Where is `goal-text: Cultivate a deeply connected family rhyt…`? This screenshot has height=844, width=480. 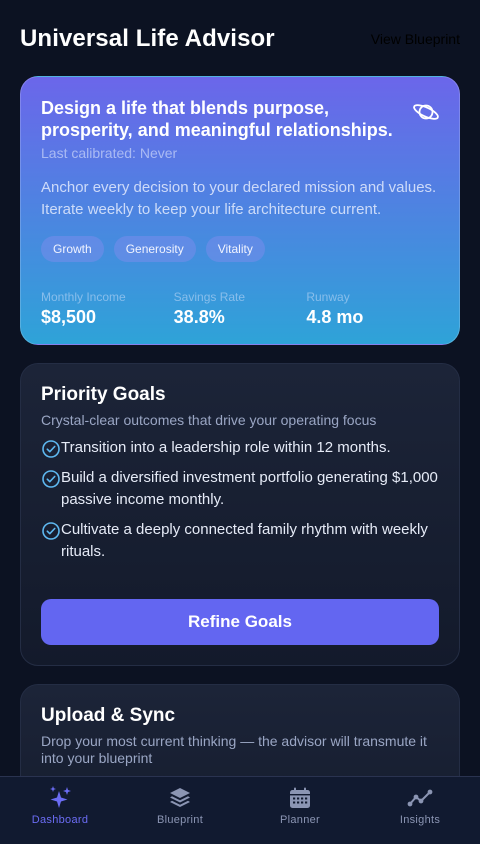 goal-text: Cultivate a deeply connected family rhyt… is located at coordinates (244, 540).